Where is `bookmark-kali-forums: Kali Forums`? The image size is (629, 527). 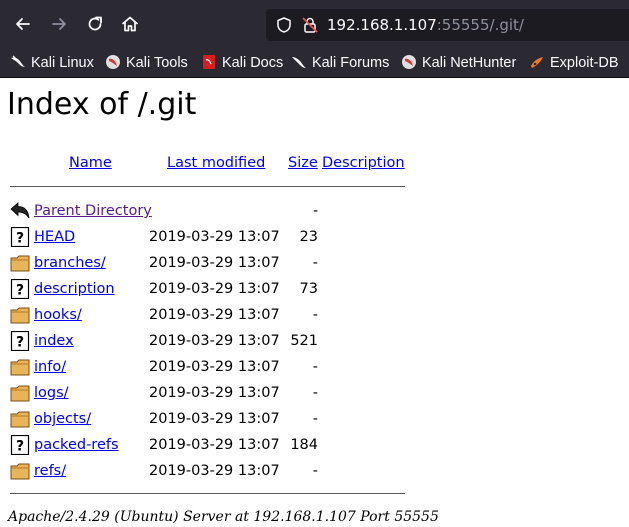 bookmark-kali-forums: Kali Forums is located at coordinates (340, 63).